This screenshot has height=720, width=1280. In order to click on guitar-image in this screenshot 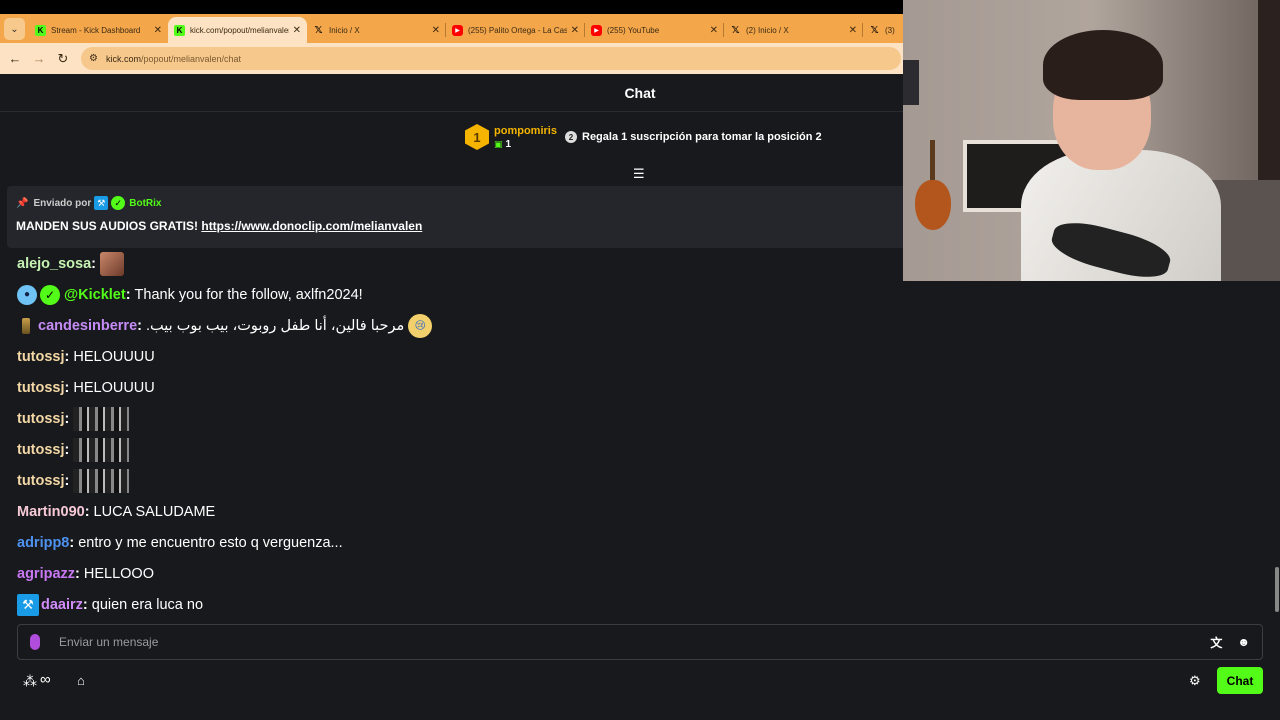, I will do `click(933, 186)`.